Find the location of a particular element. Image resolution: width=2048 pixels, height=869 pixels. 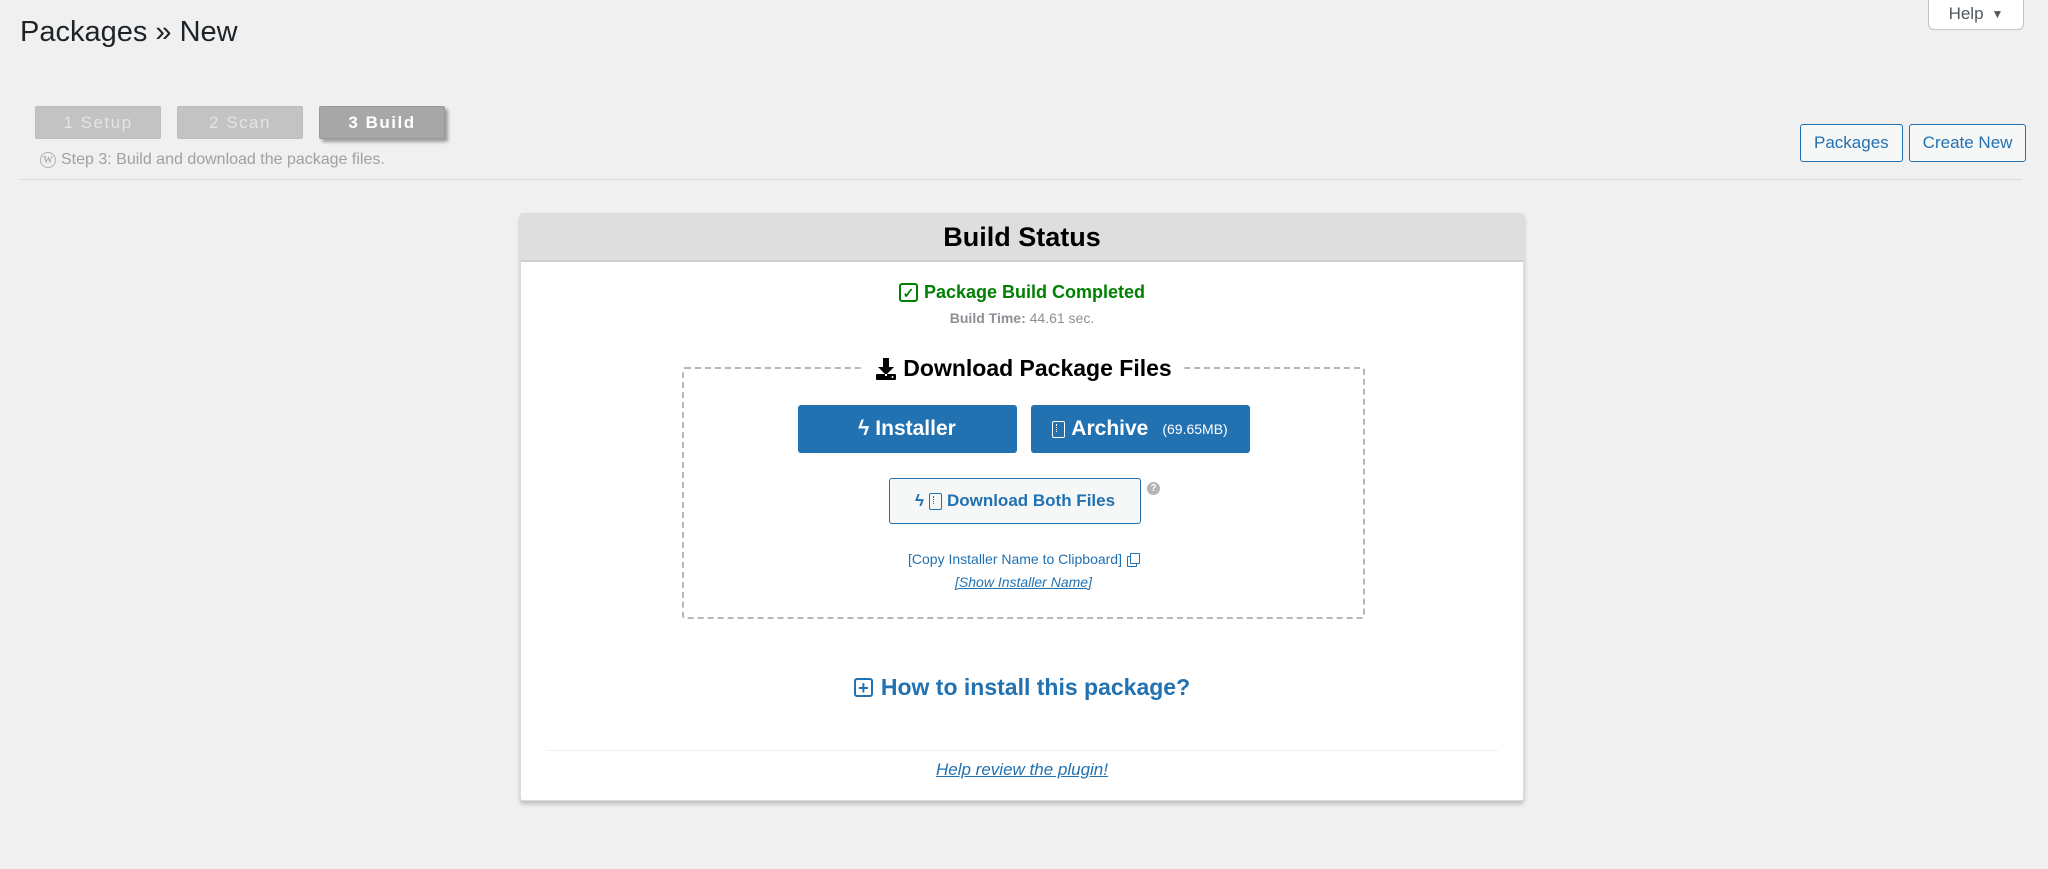

build-time-value: 44.61 sec. is located at coordinates (1062, 318).